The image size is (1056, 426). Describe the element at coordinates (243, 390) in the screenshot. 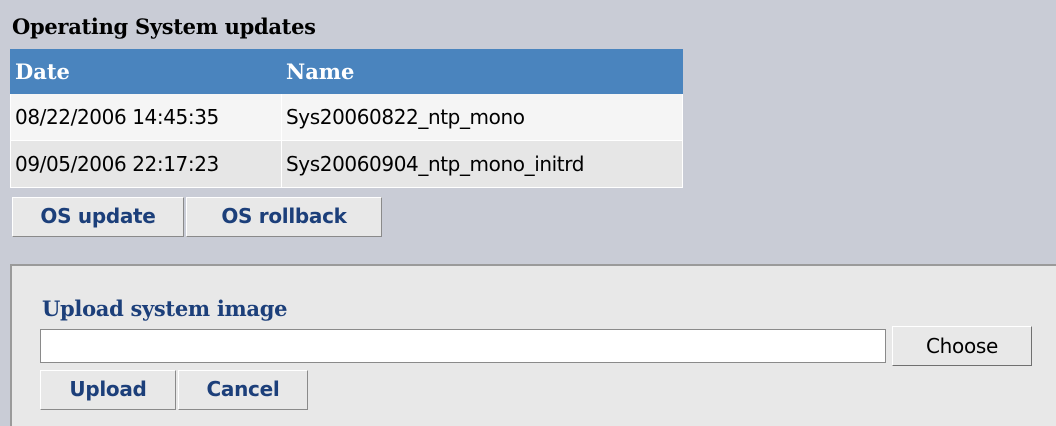

I see `cancel-button: Cancel` at that location.